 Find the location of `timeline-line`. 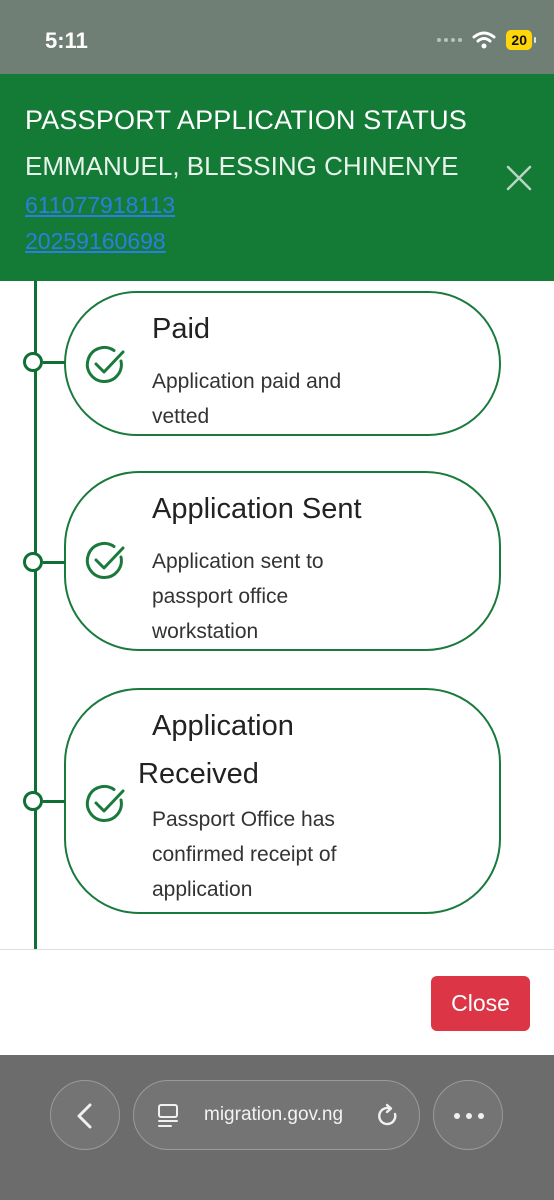

timeline-line is located at coordinates (35, 615).